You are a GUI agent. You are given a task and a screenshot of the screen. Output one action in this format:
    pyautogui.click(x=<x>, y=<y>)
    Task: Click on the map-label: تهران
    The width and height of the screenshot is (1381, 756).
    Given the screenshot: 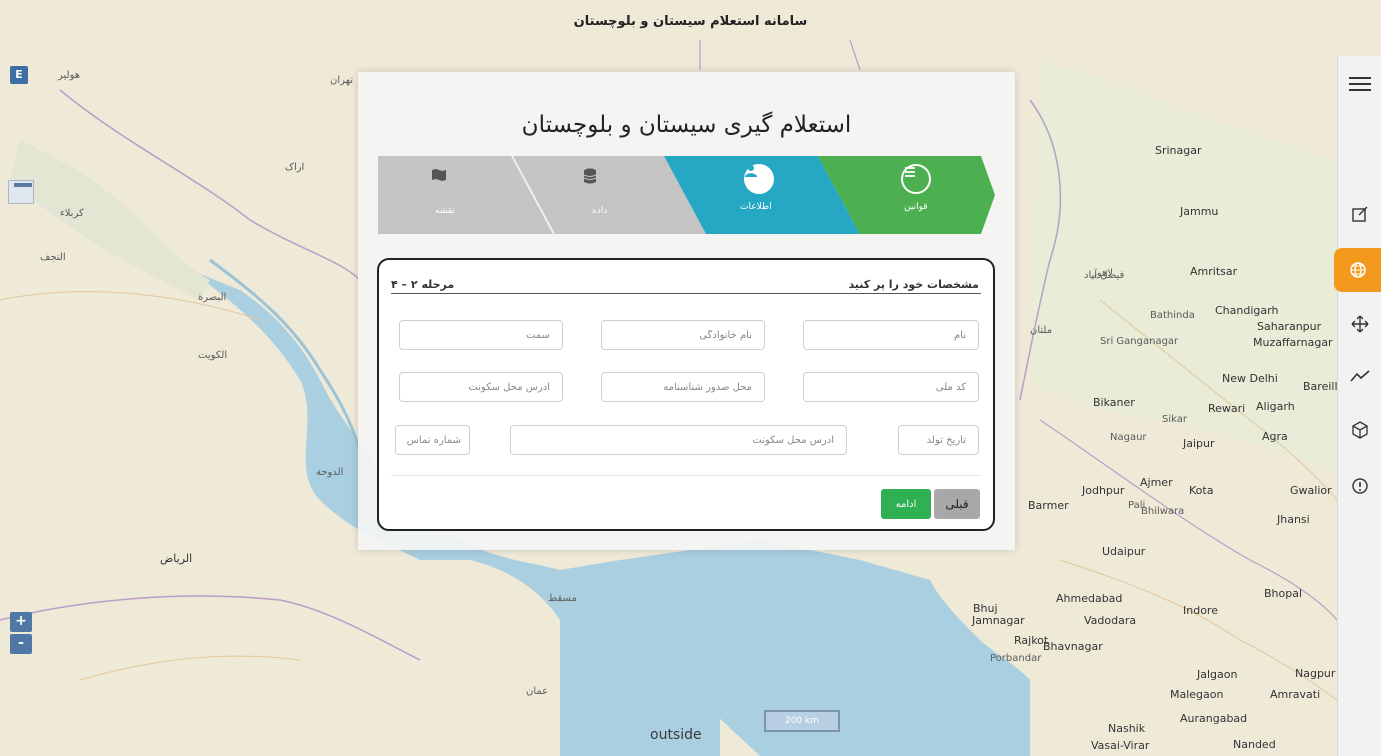 What is the action you would take?
    pyautogui.click(x=342, y=80)
    